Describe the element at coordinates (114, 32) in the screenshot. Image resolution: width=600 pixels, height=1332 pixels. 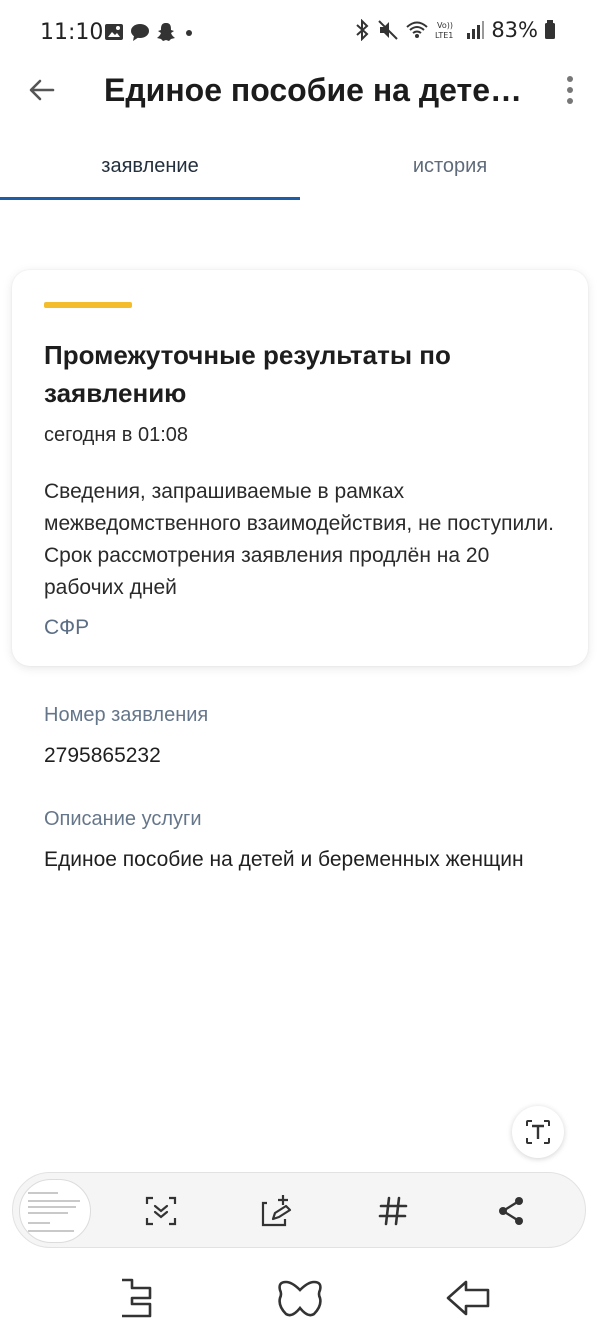
I see `image-icon` at that location.